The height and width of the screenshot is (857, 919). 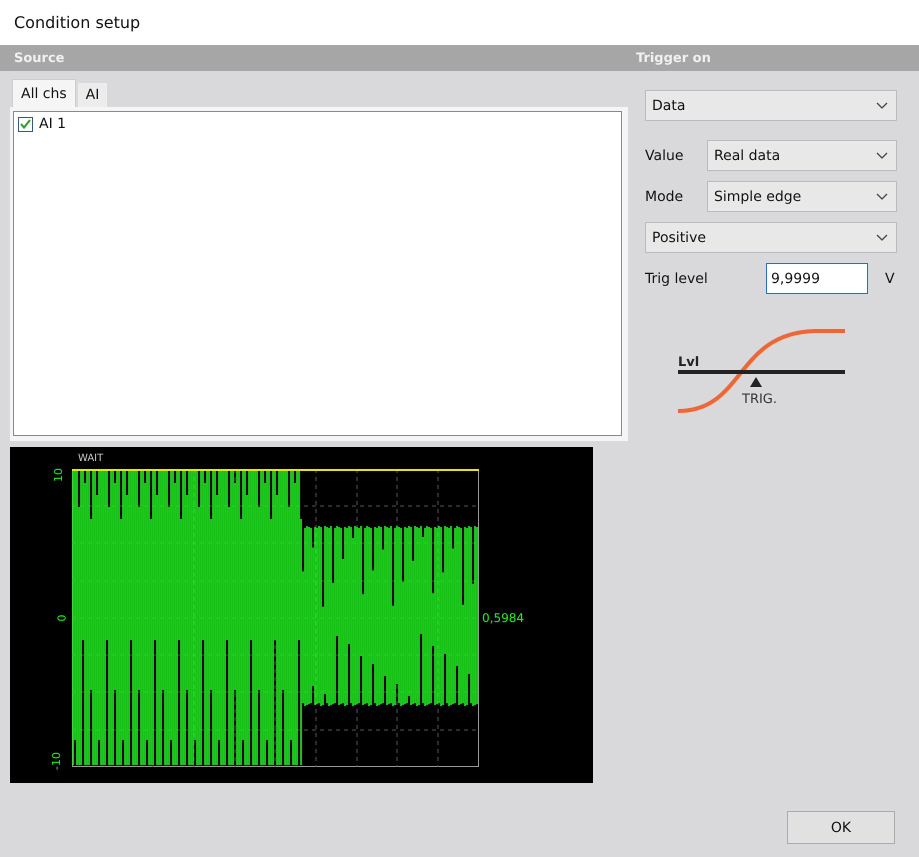 I want to click on triangle-icon, so click(x=756, y=382).